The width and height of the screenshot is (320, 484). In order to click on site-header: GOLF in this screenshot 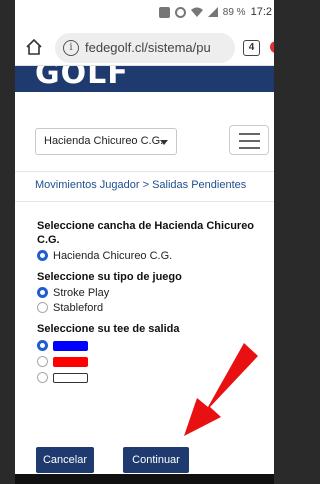, I will do `click(144, 79)`.